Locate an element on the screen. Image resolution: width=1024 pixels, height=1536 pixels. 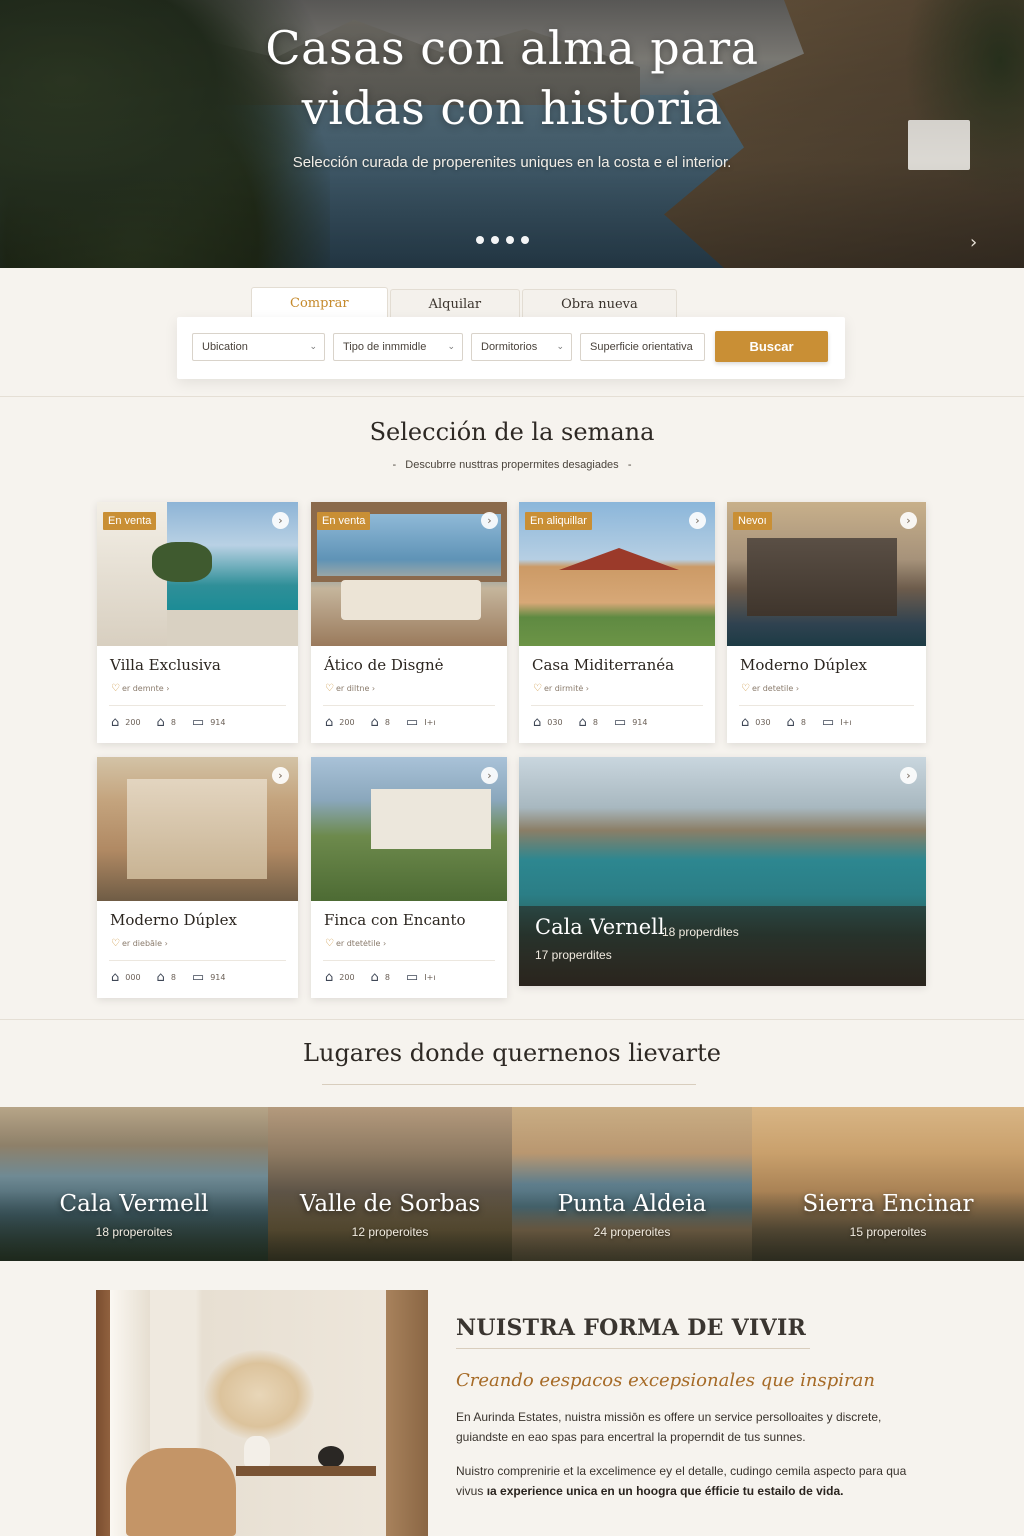
featured-title: Selección de la semana is located at coordinates (512, 432).